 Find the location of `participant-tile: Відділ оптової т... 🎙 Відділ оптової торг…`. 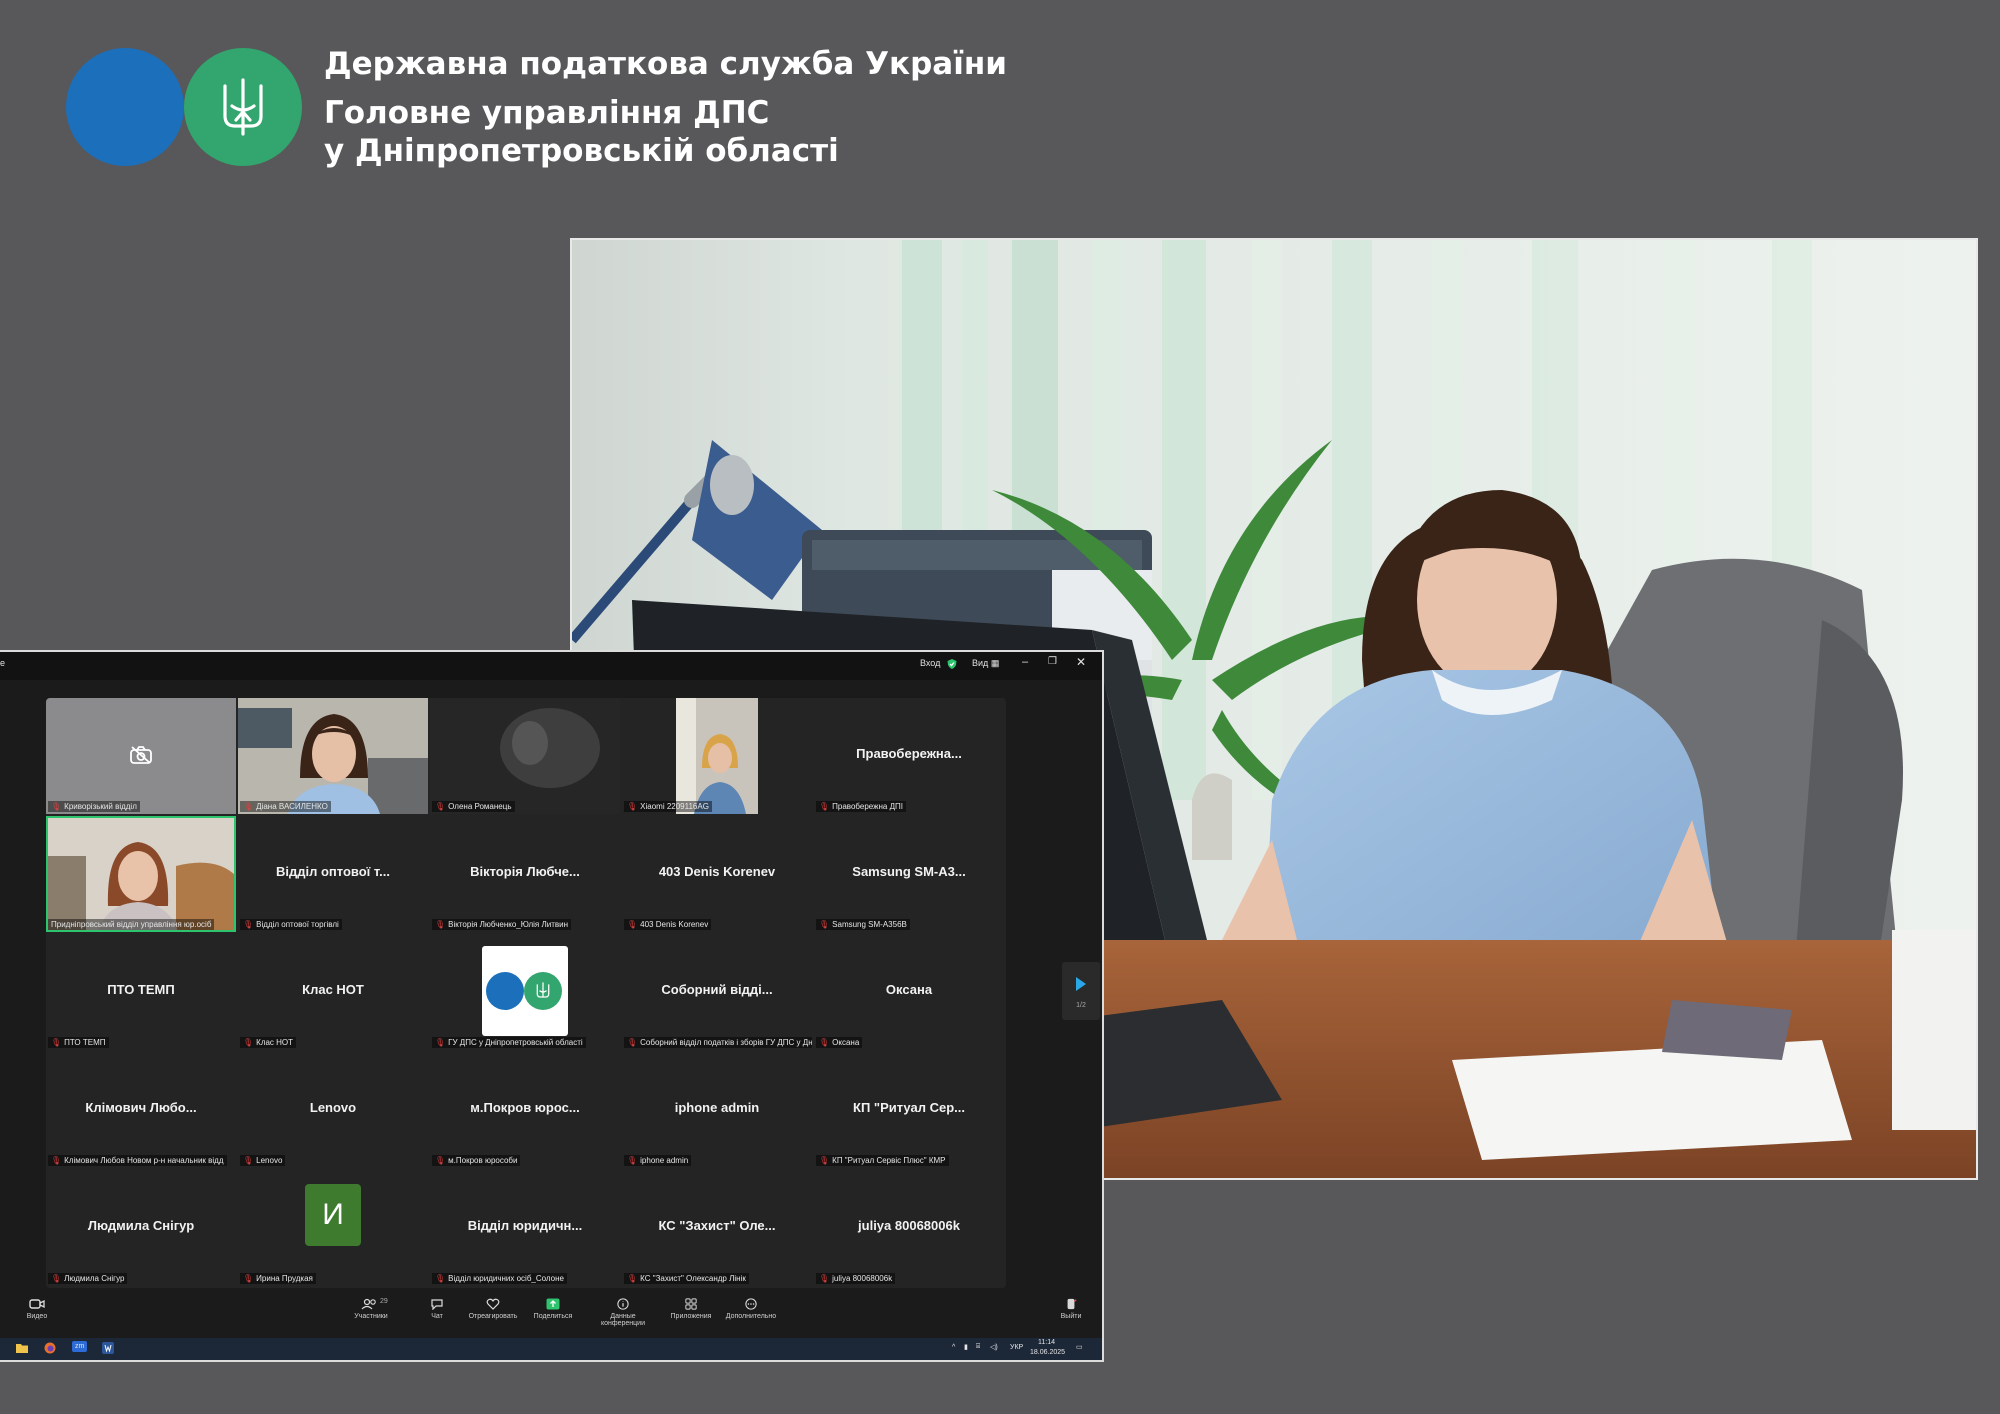

participant-tile: Відділ оптової т... 🎙 Відділ оптової торг… is located at coordinates (333, 874).